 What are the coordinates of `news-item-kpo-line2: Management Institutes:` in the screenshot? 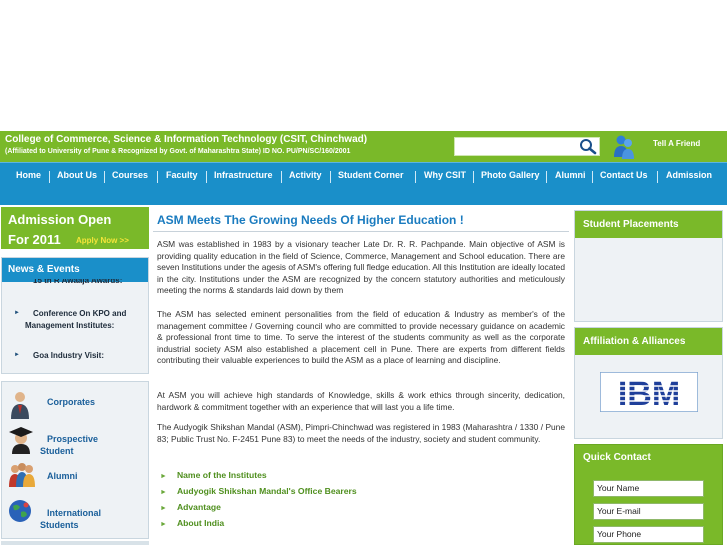 It's located at (69, 326).